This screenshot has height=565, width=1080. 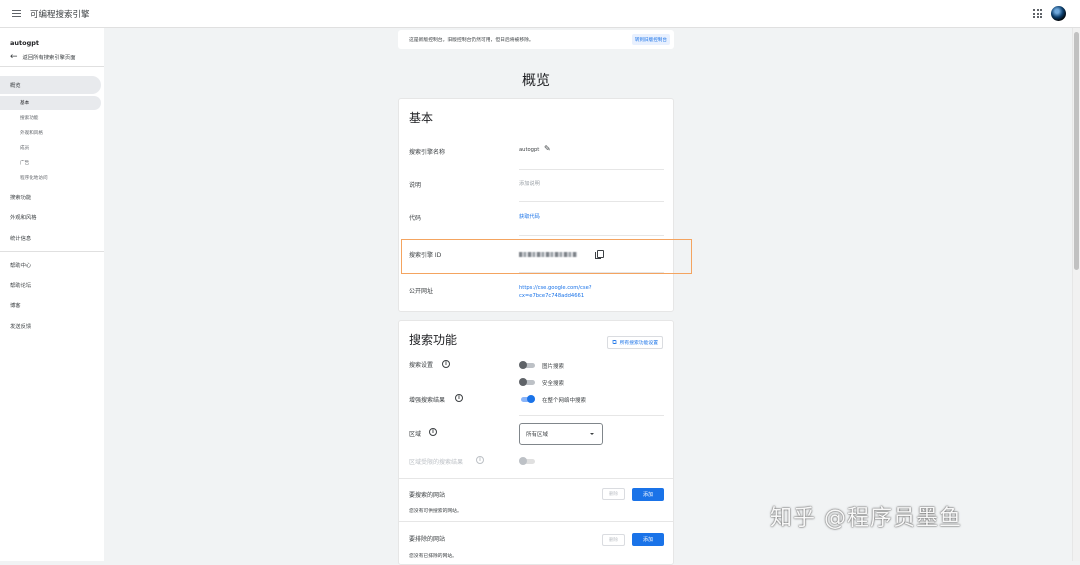 What do you see at coordinates (592, 434) in the screenshot?
I see `arrow-drop-down-icon` at bounding box center [592, 434].